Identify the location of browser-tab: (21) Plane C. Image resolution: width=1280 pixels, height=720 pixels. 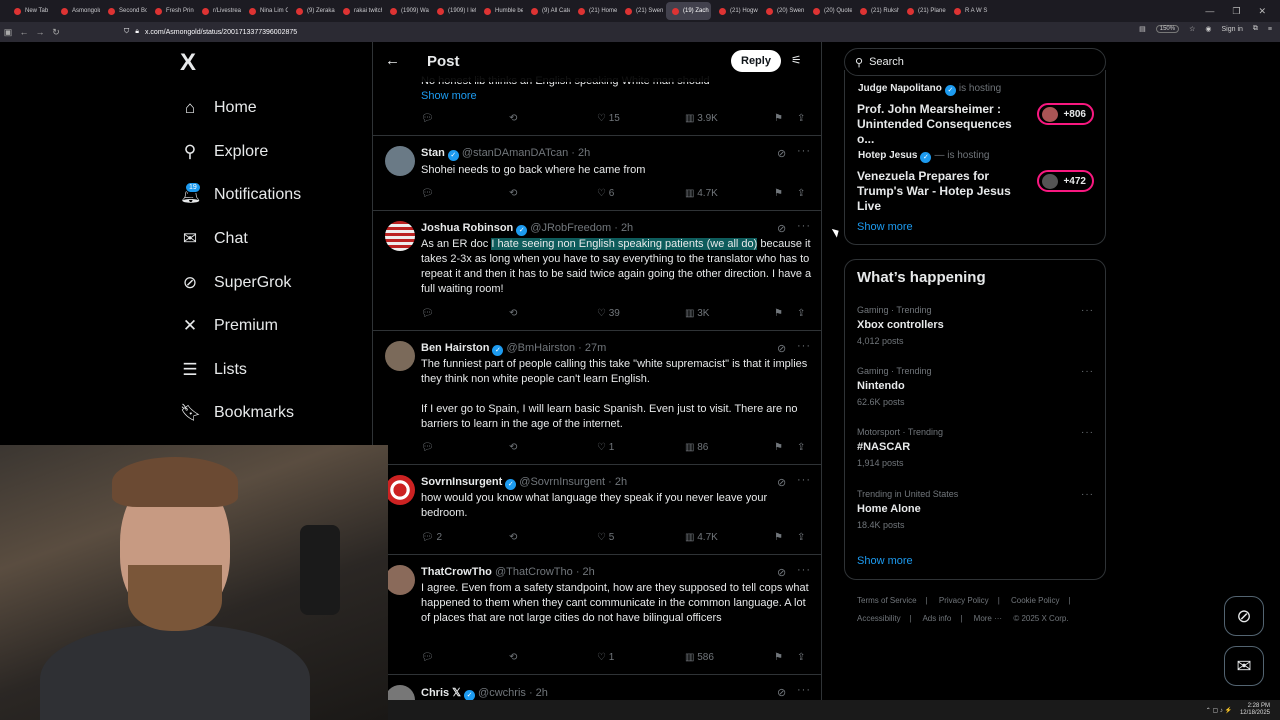
(923, 11).